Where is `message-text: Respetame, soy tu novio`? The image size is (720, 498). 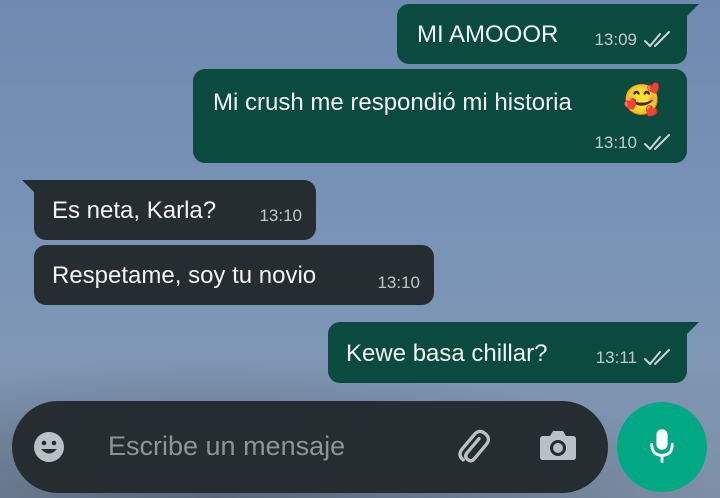 message-text: Respetame, soy tu novio is located at coordinates (184, 275).